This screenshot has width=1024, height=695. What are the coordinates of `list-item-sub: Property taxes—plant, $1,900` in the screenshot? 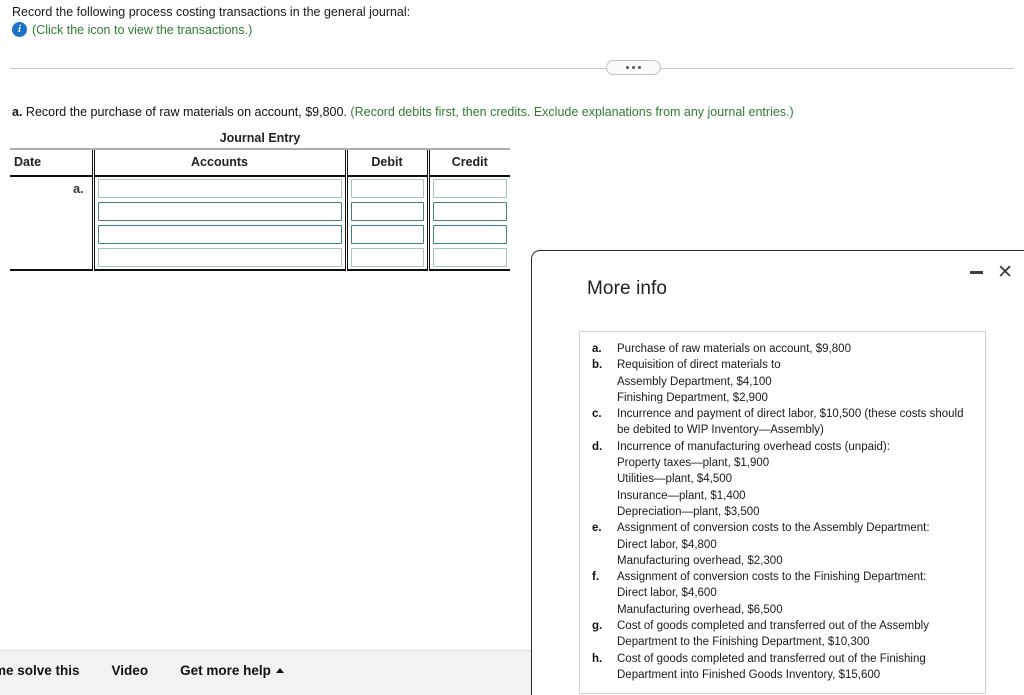 It's located at (693, 463).